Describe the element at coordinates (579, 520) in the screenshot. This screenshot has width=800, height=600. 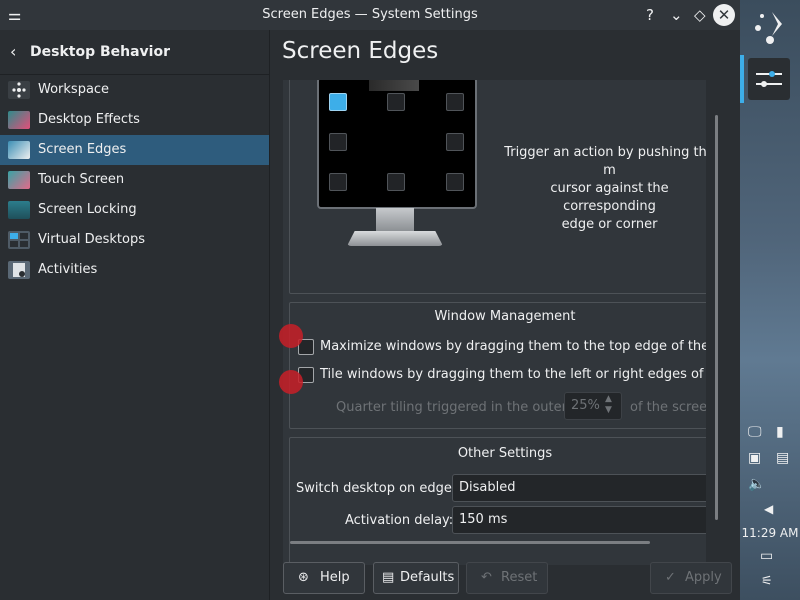
I see `activation-delay-spinbox: 150 ms` at that location.